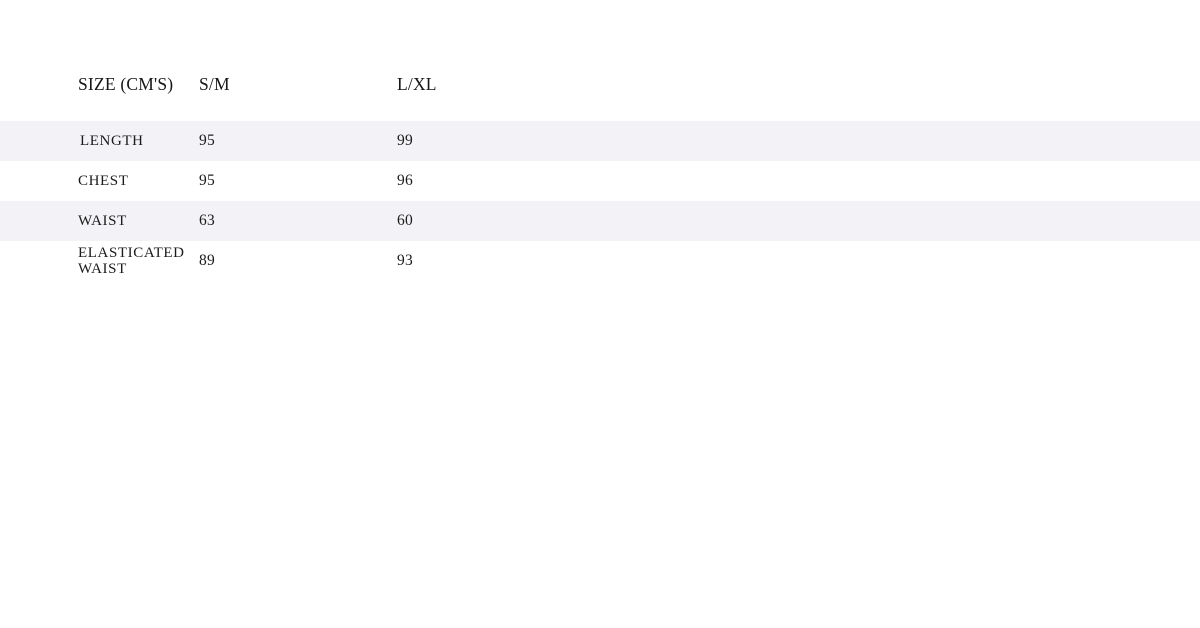  What do you see at coordinates (798, 60) in the screenshot?
I see `column-header-lxl: L/XL` at bounding box center [798, 60].